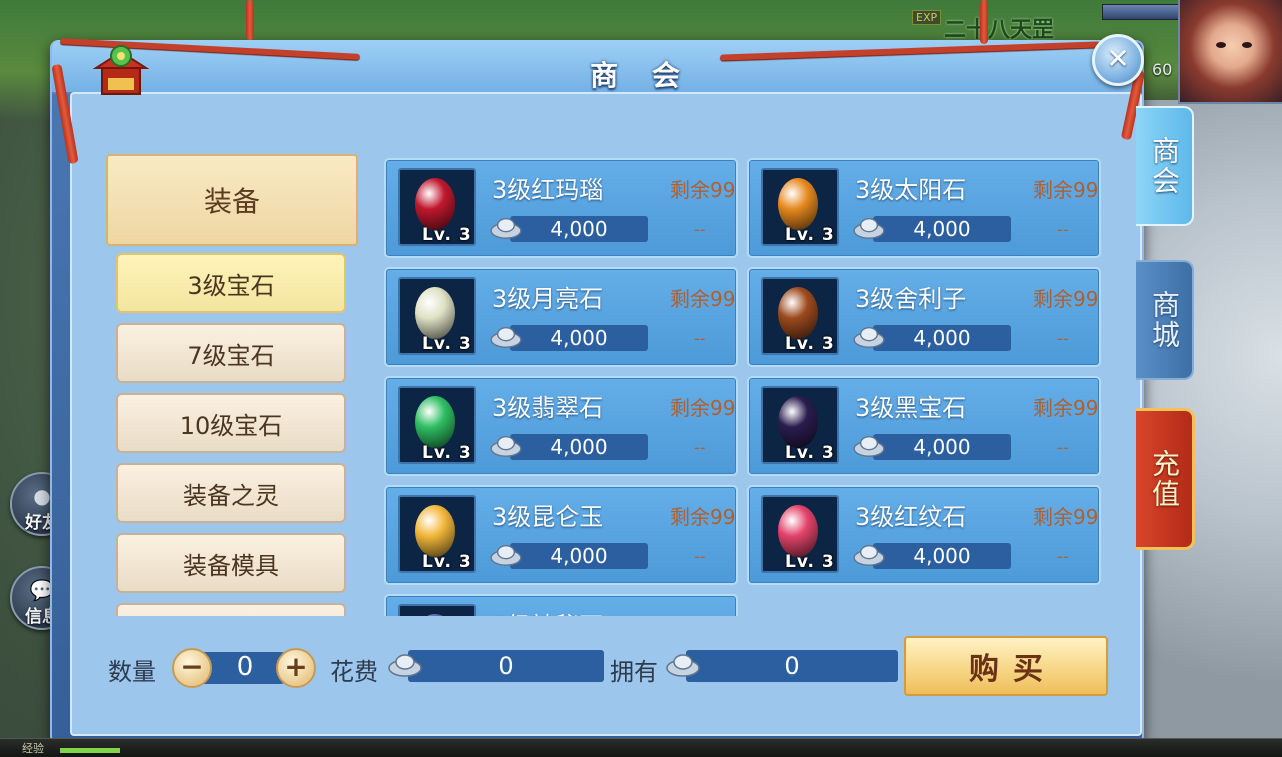  Describe the element at coordinates (548, 408) in the screenshot. I see `item-name: 3级翡翠石` at that location.